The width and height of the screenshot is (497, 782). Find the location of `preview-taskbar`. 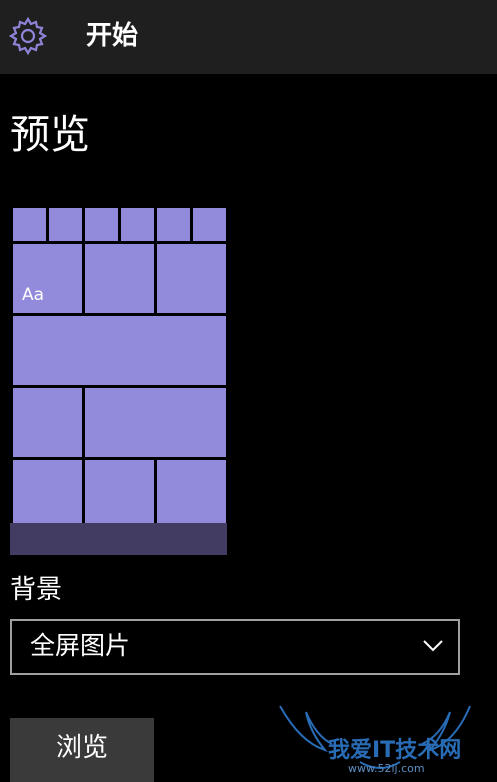

preview-taskbar is located at coordinates (118, 539).